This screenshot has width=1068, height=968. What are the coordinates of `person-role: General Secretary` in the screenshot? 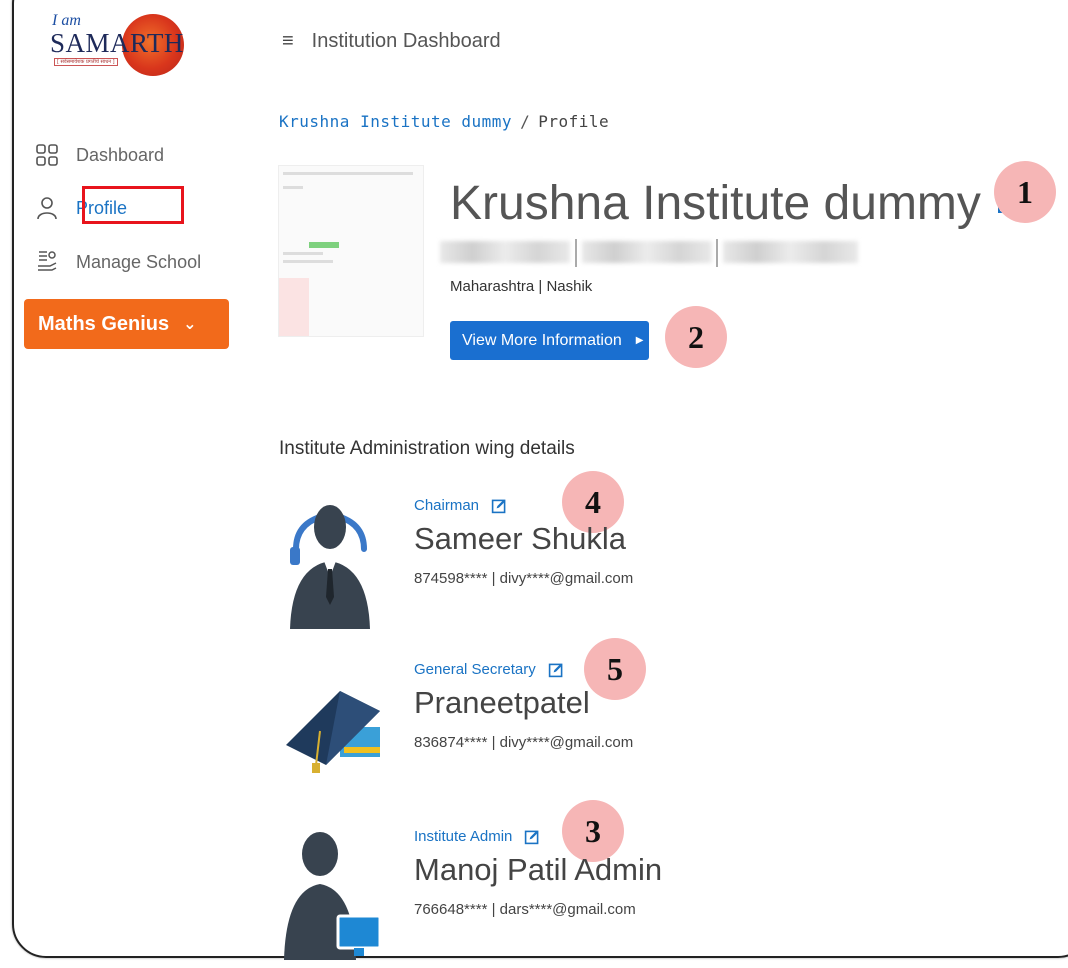 It's located at (489, 669).